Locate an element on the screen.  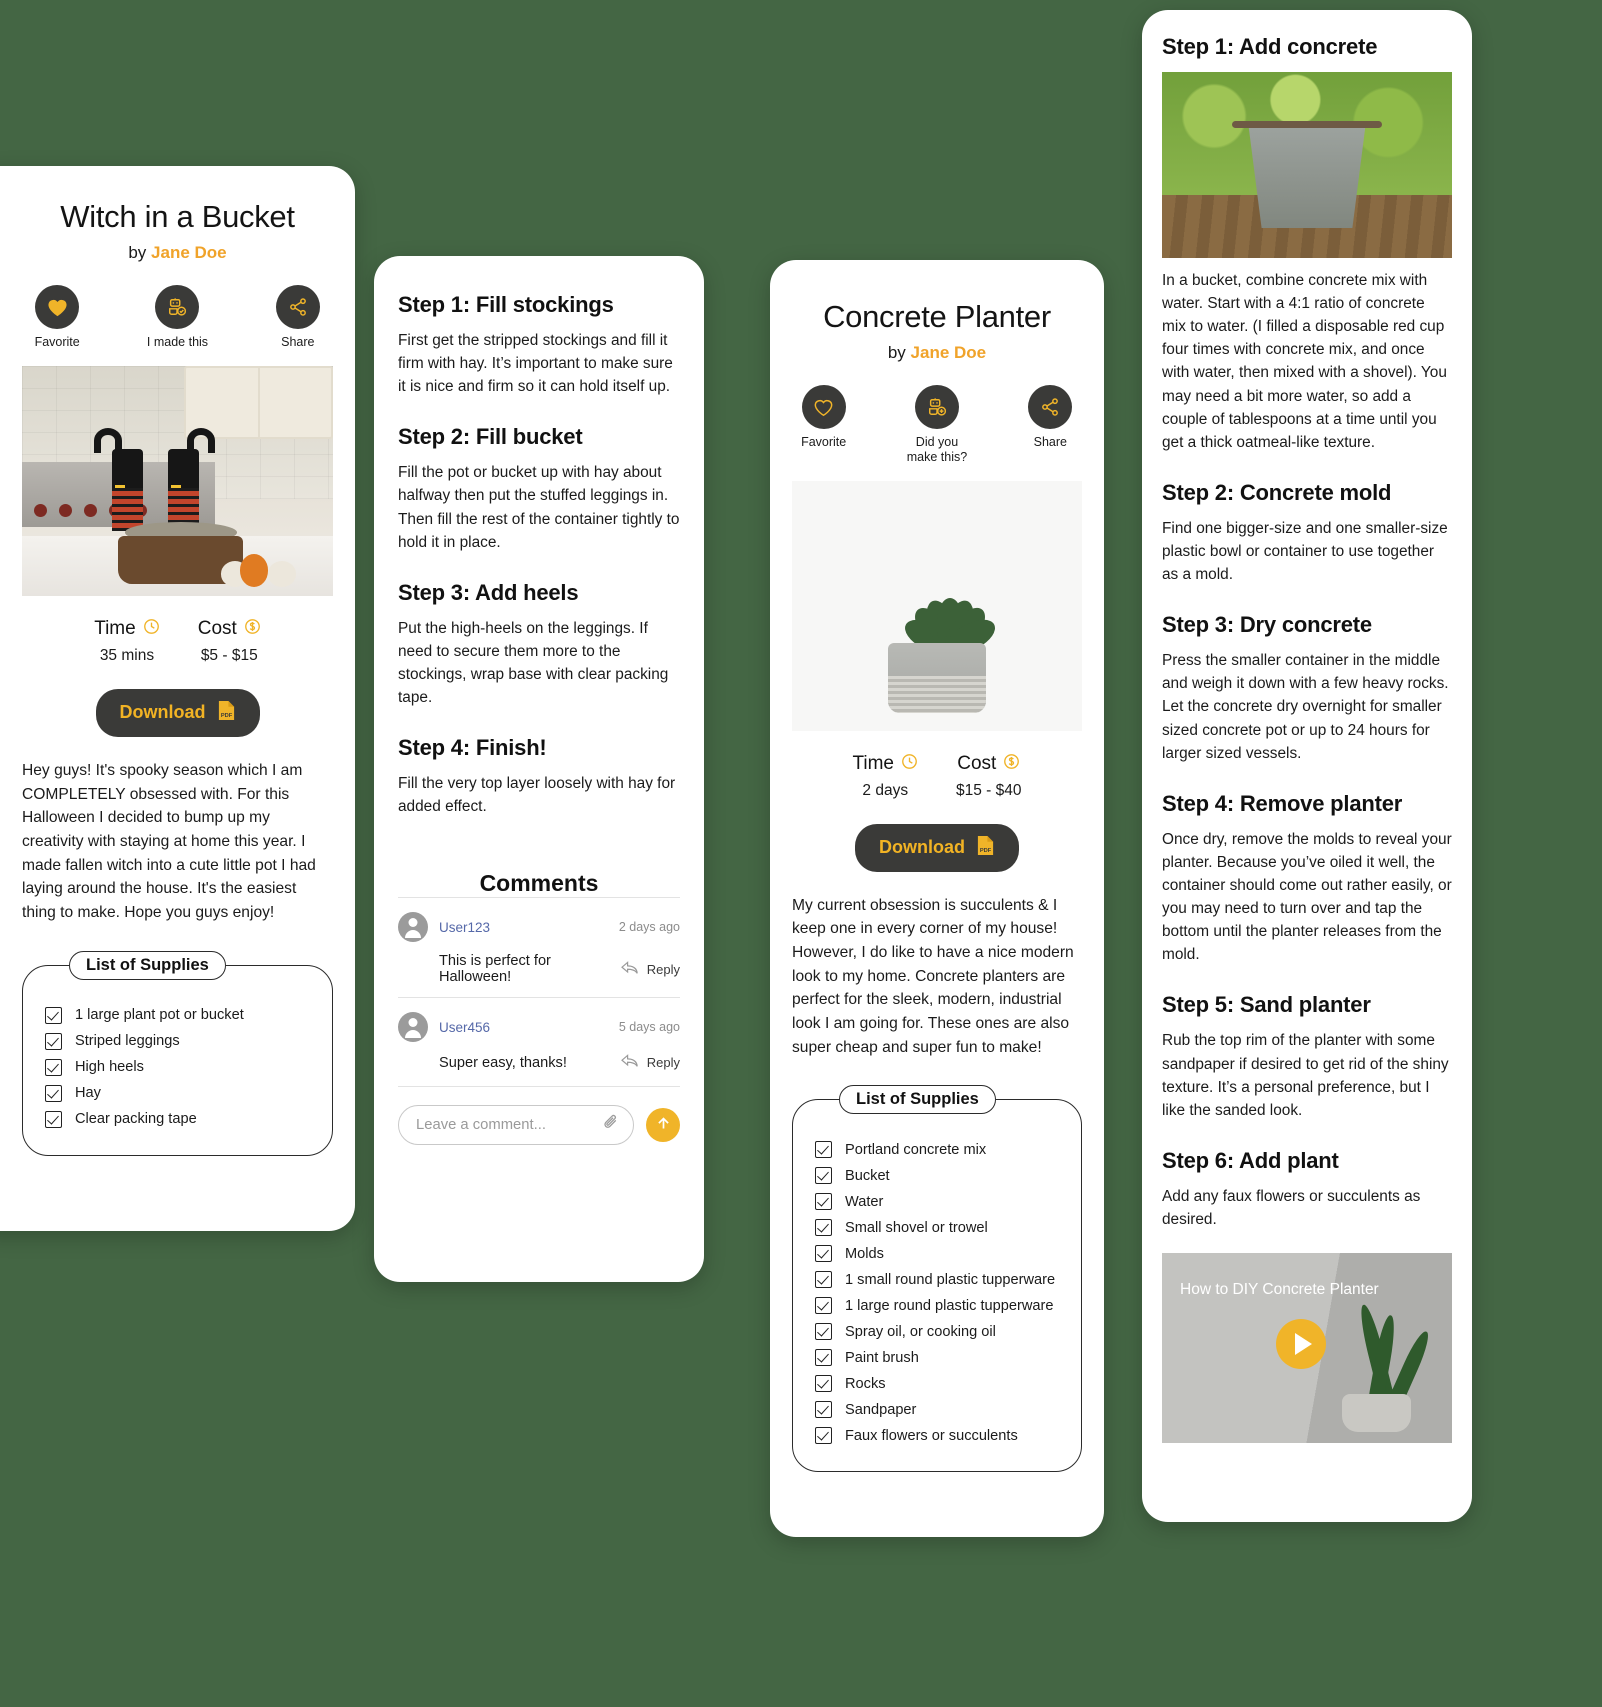
supply-label: 1 large round plastic tupperware is located at coordinates (949, 1305).